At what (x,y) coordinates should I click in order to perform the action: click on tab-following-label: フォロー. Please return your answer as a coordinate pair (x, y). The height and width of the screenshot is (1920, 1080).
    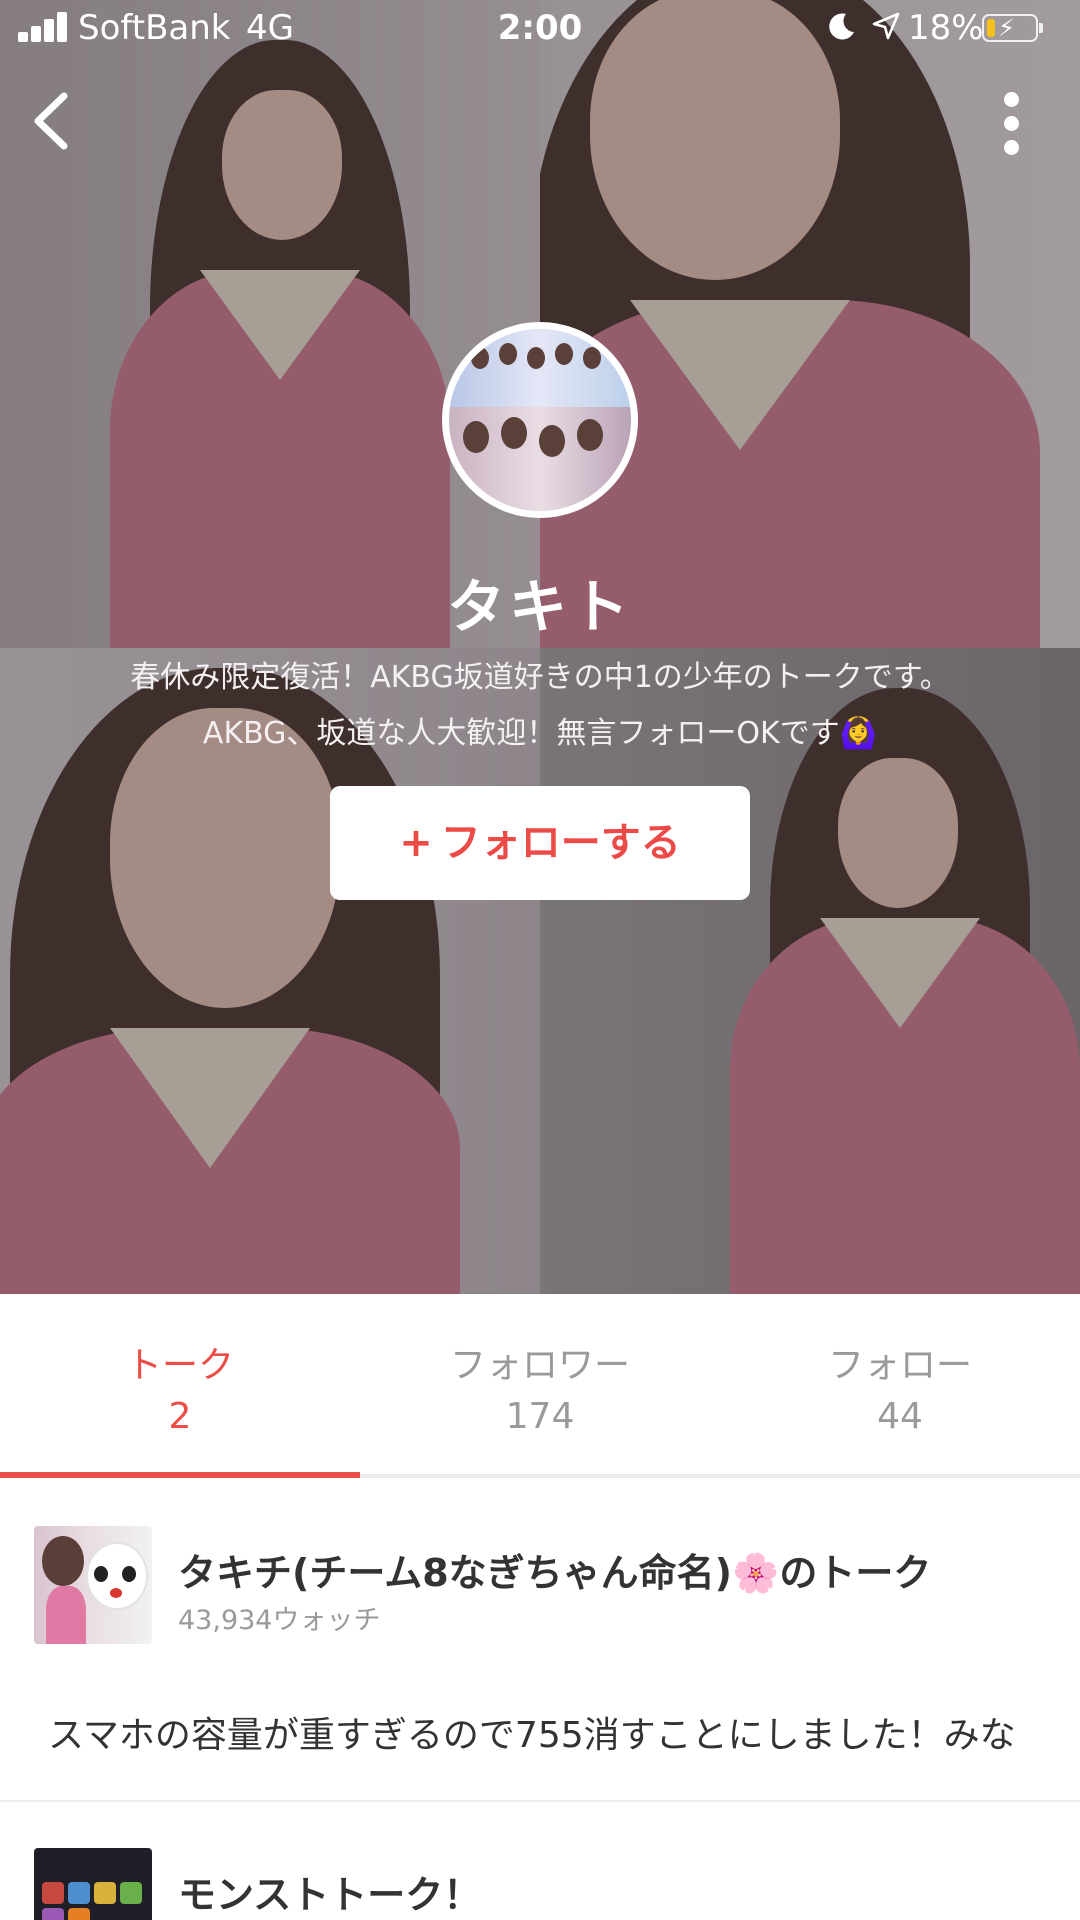
    Looking at the image, I should click on (899, 1365).